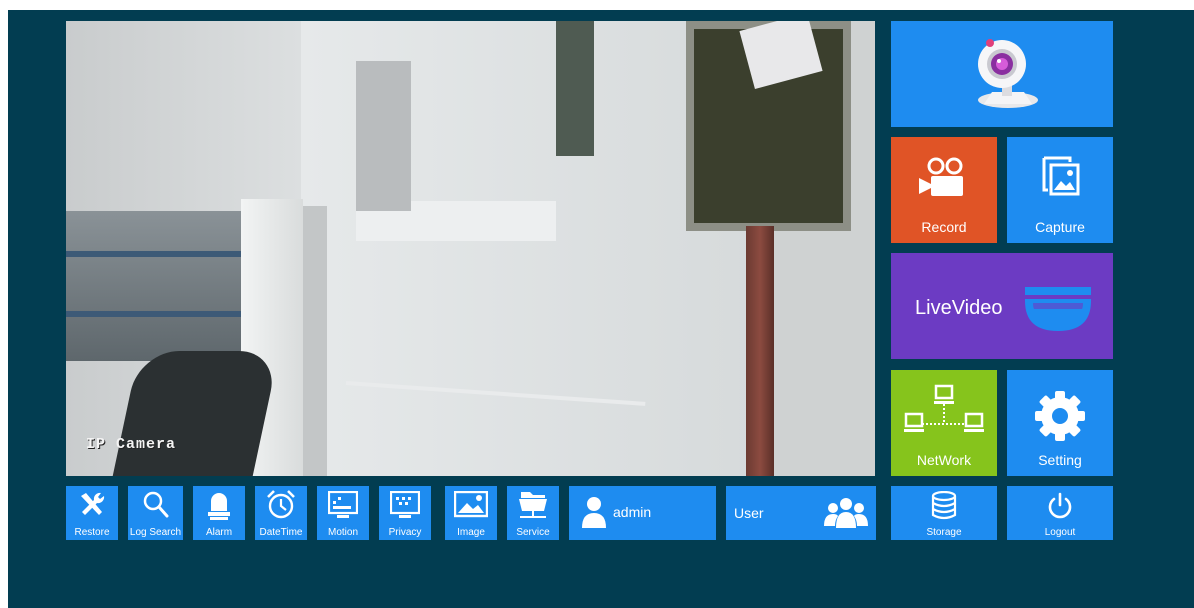 This screenshot has width=1194, height=608. Describe the element at coordinates (1061, 176) in the screenshot. I see `photo-icon` at that location.